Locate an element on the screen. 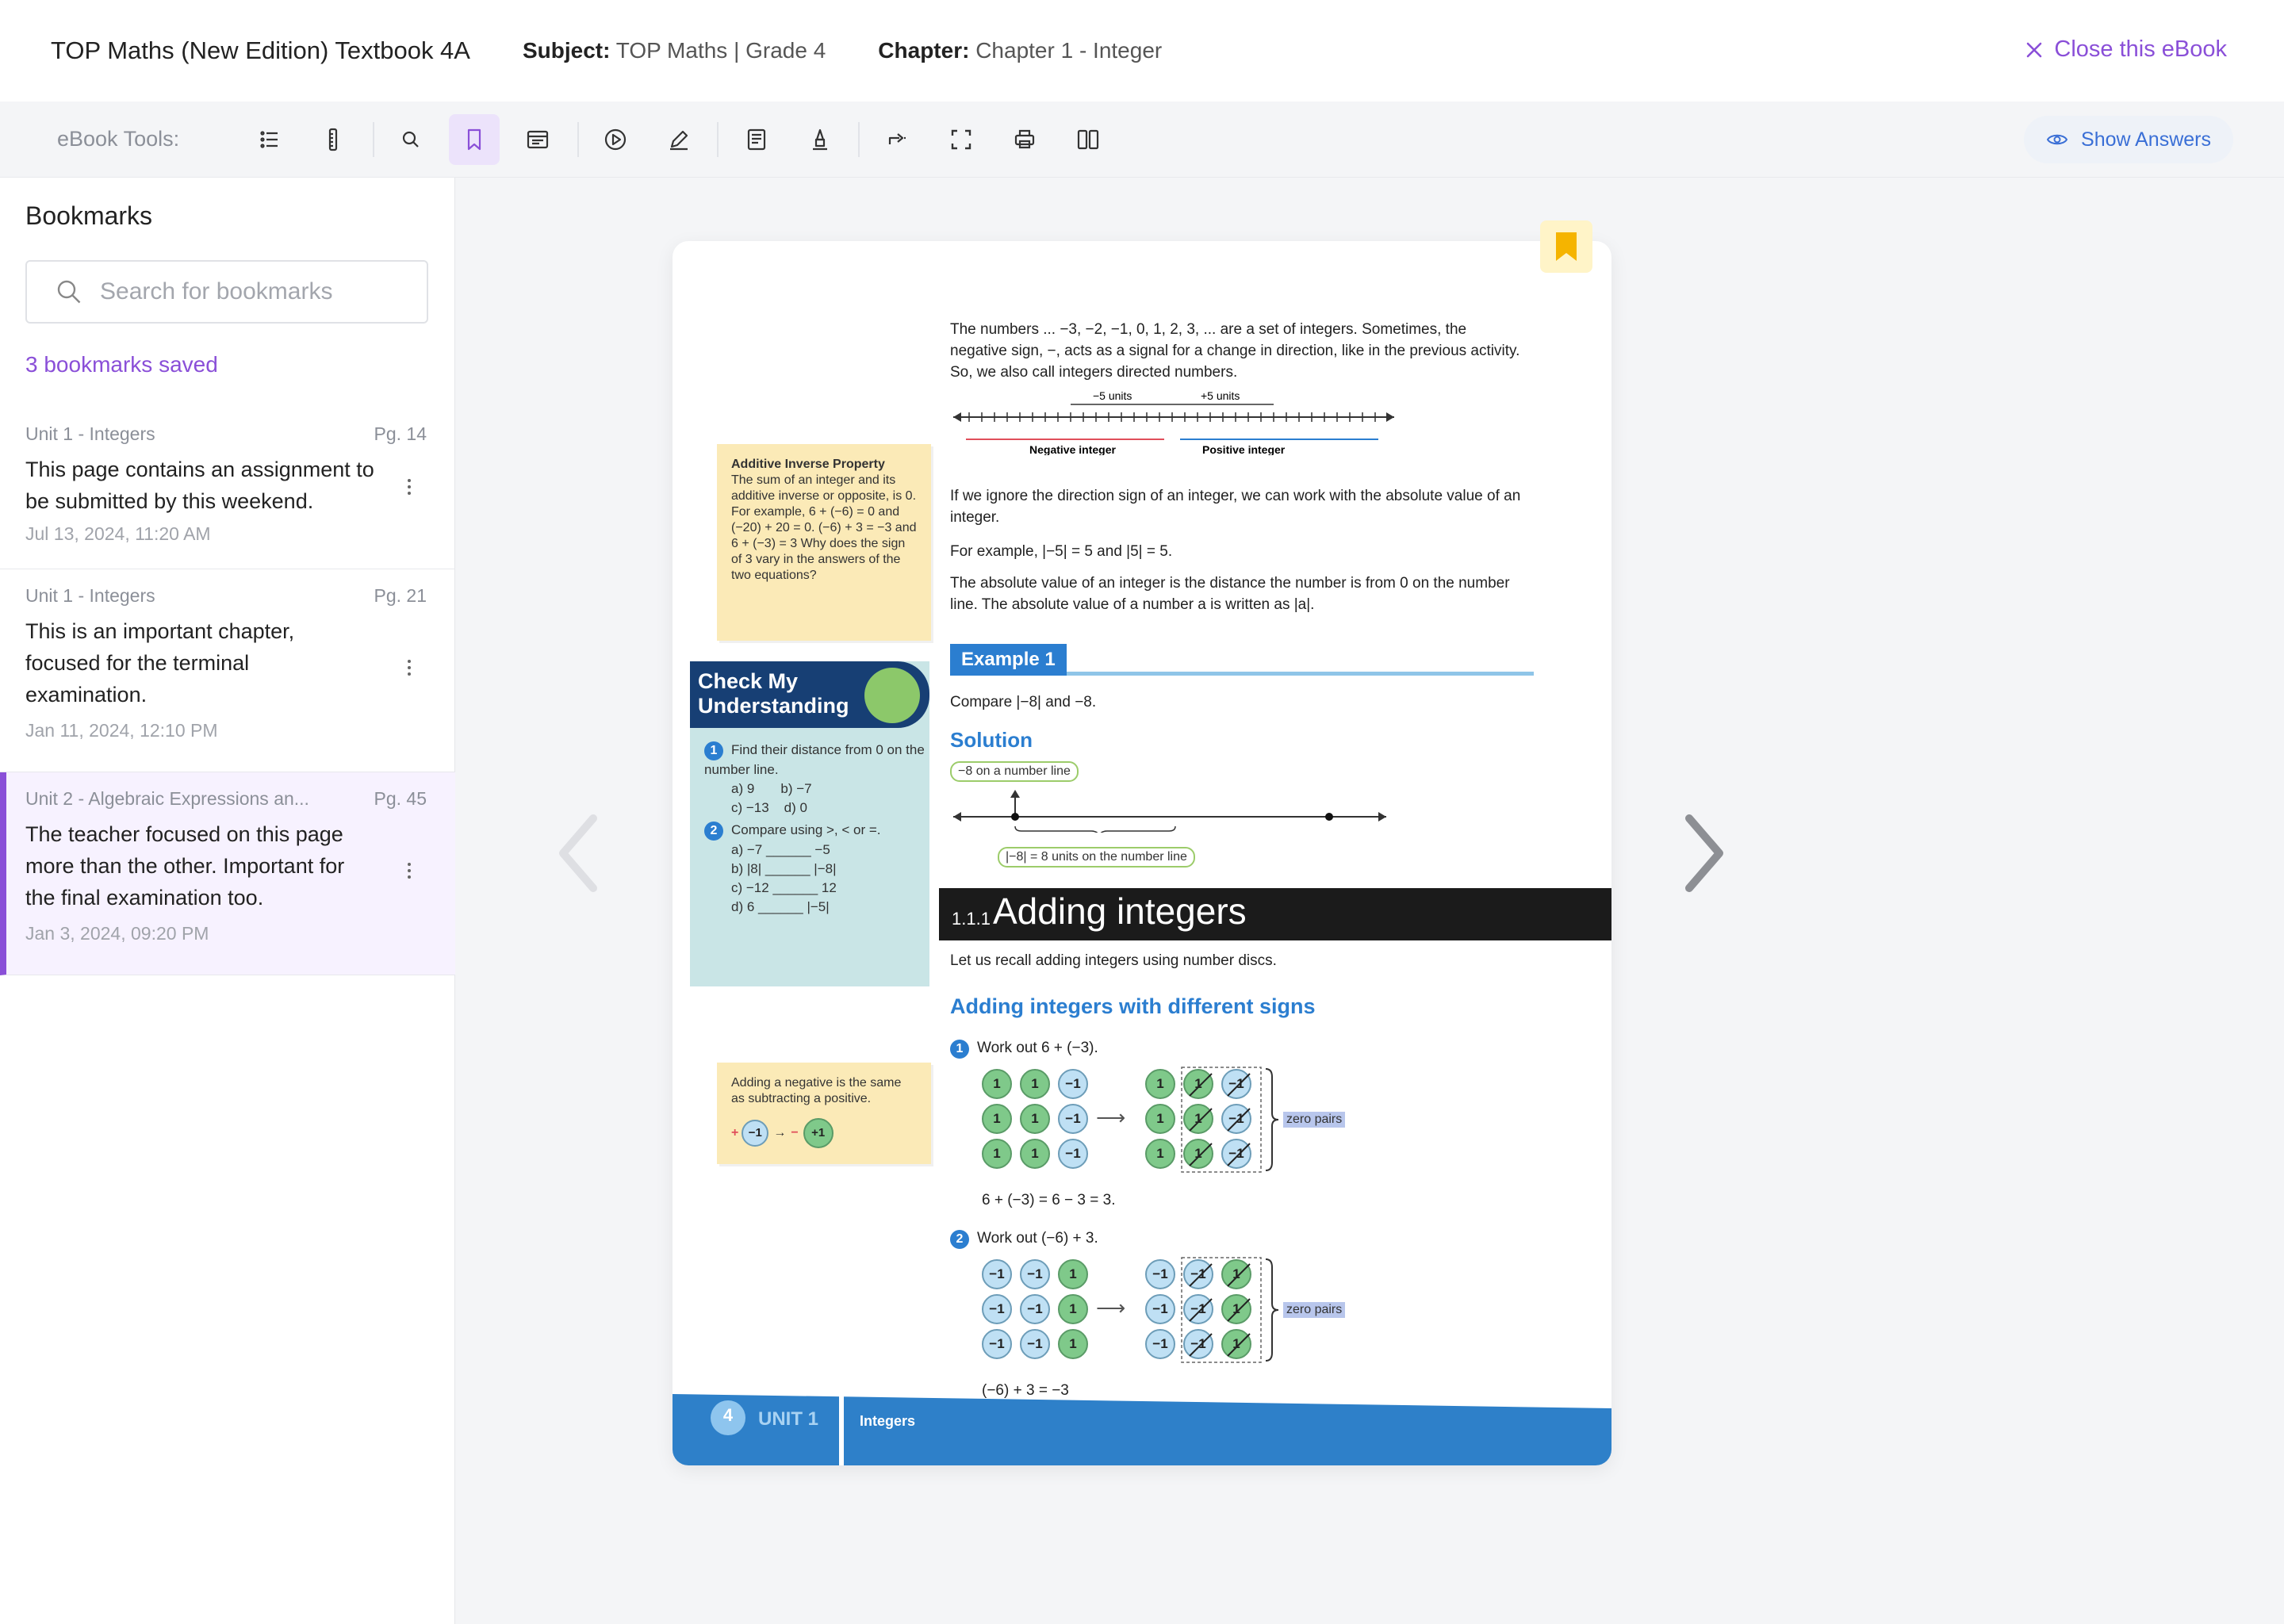 This screenshot has width=2284, height=1624. zero-pairs-marker is located at coordinates (1230, 1120).